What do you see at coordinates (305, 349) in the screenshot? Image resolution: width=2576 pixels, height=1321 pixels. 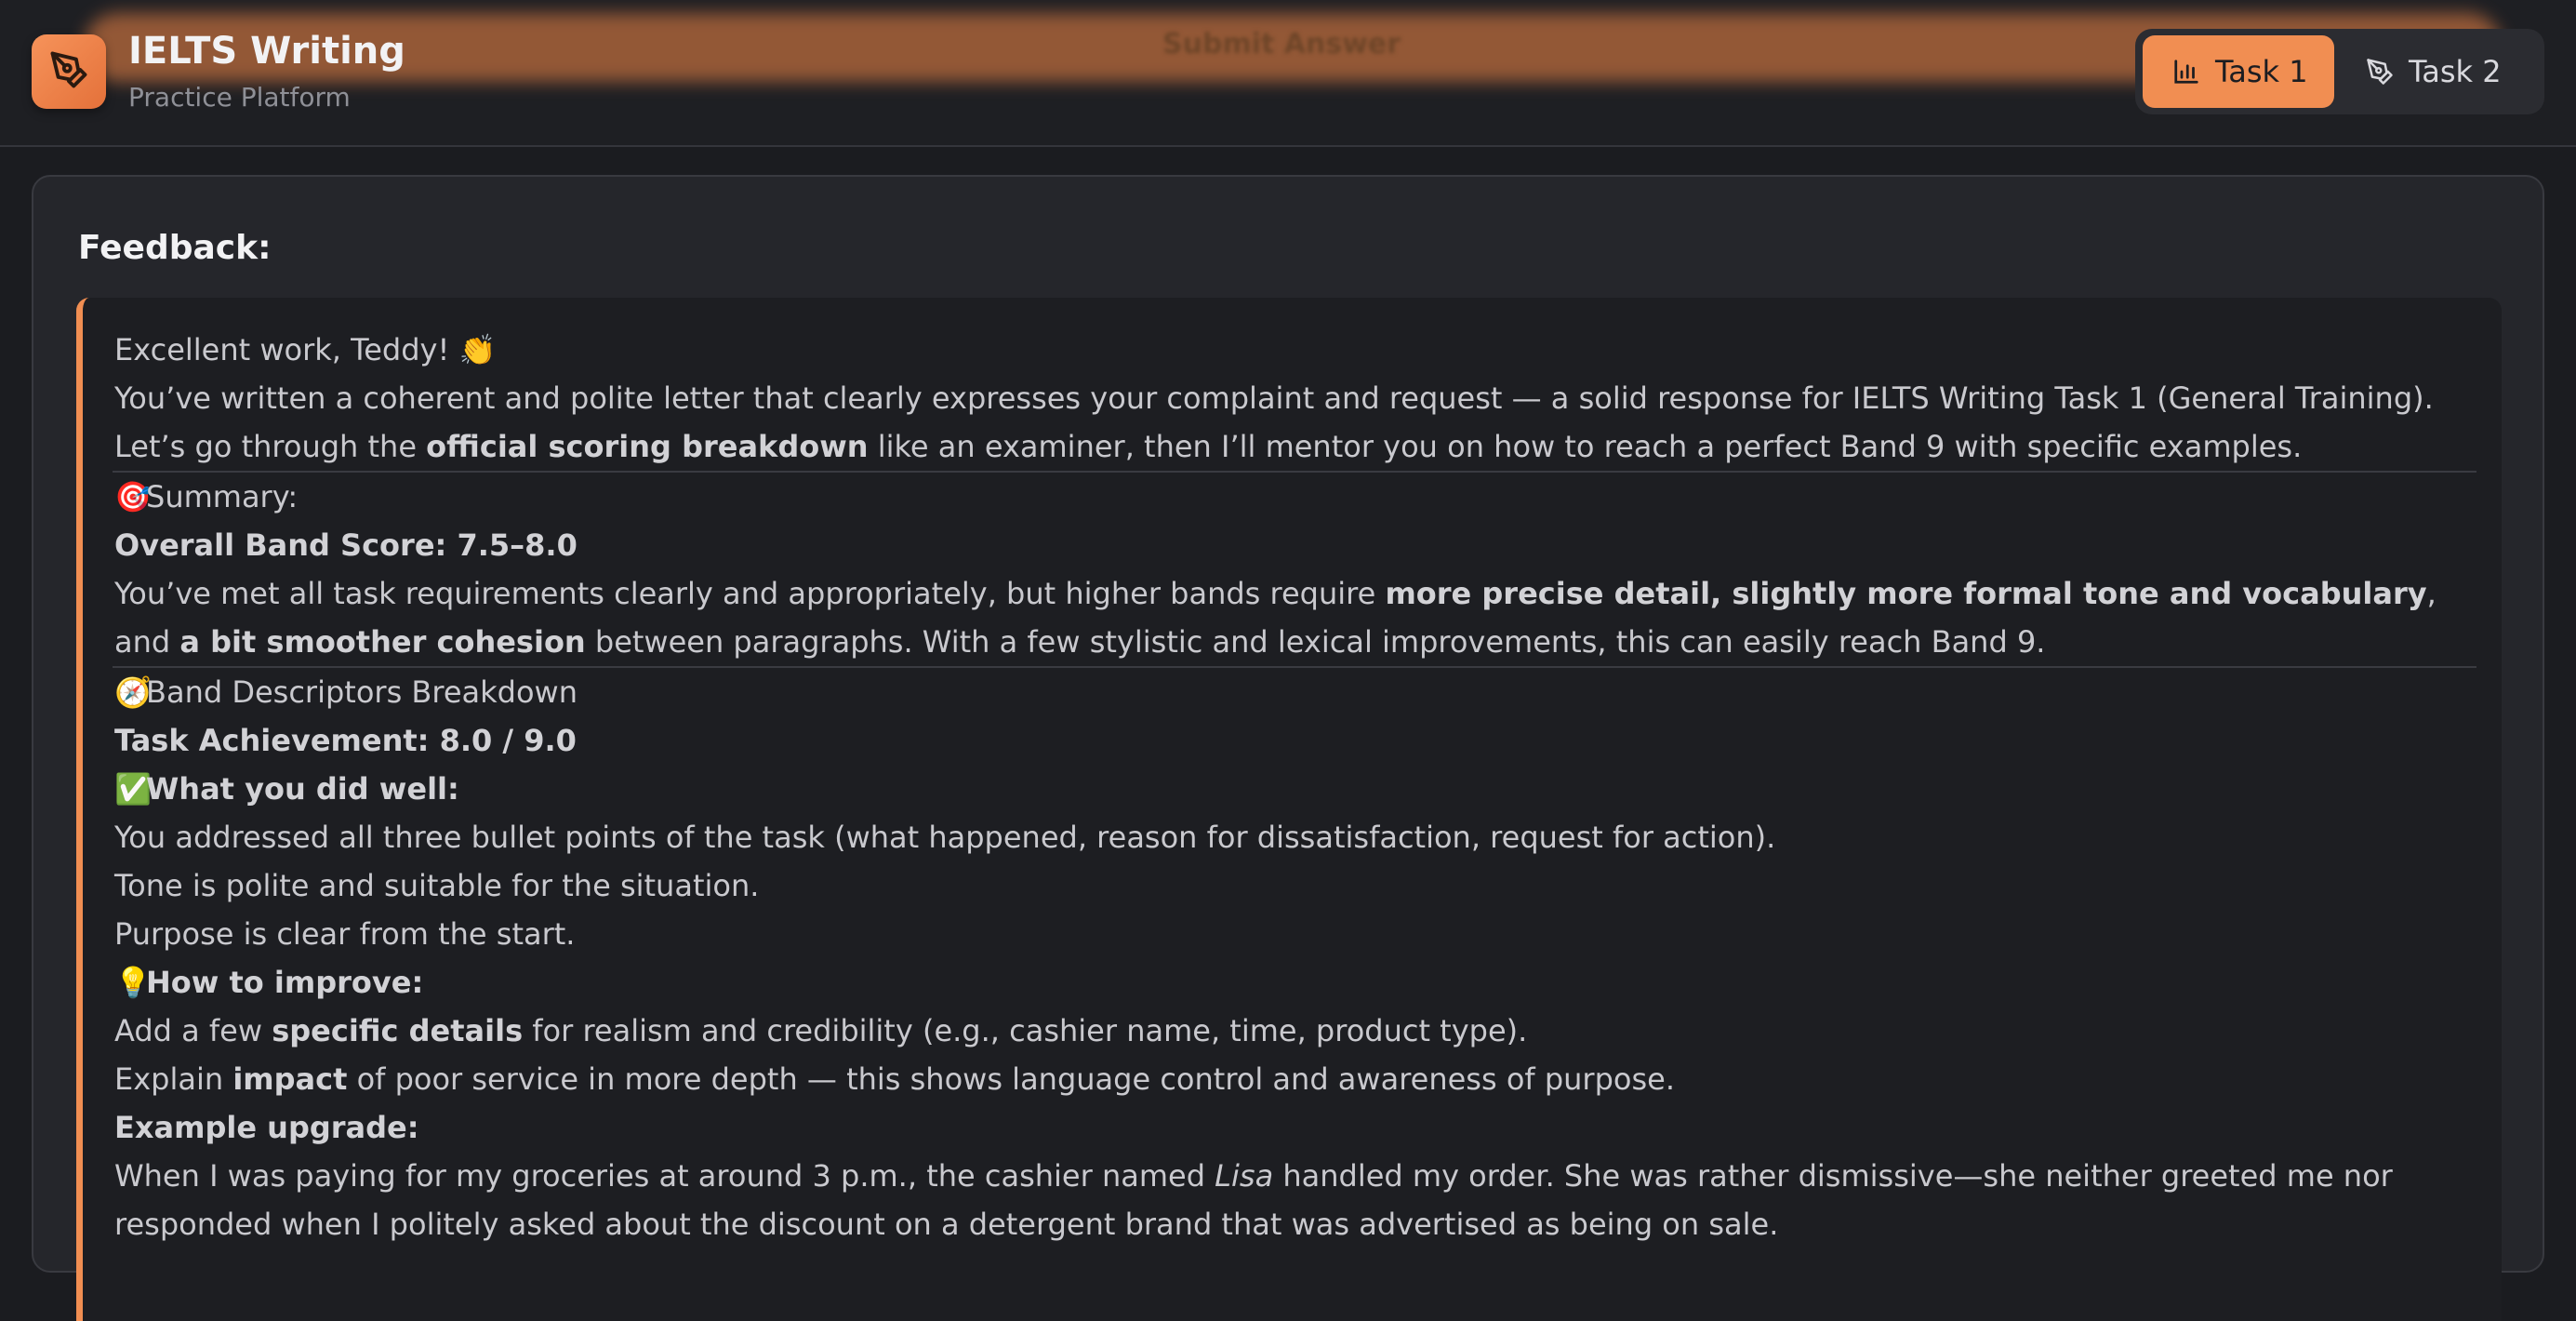 I see `greeting: Excellent work, Teddy! 👏` at bounding box center [305, 349].